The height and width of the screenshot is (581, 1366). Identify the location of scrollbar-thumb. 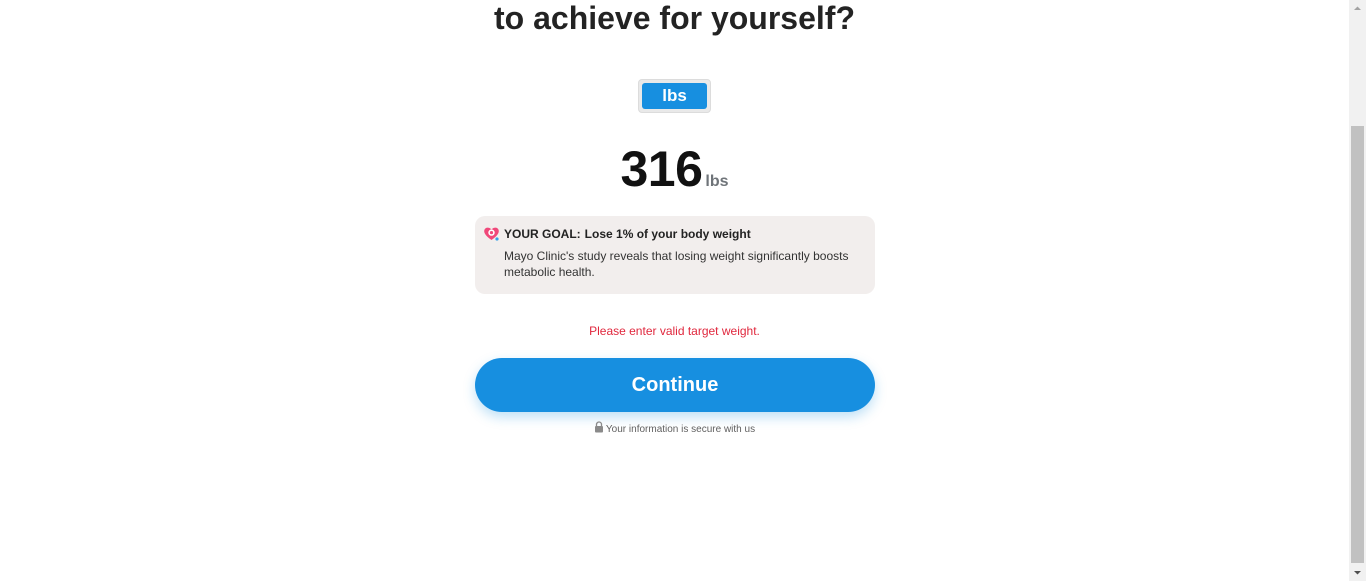
(1357, 344).